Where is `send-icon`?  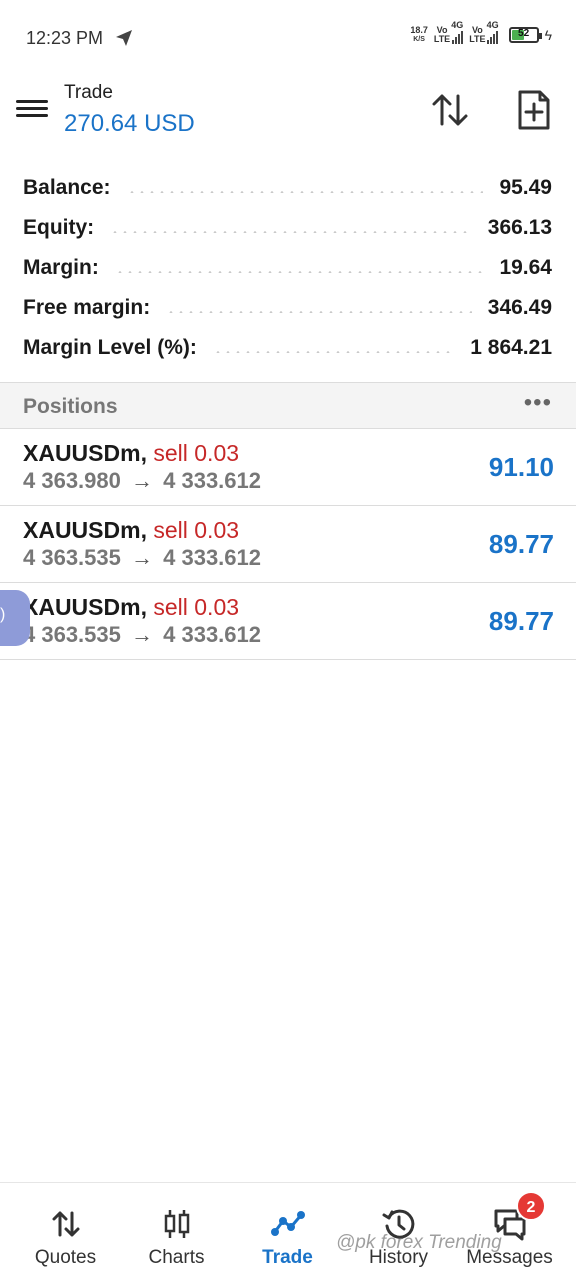 send-icon is located at coordinates (124, 38).